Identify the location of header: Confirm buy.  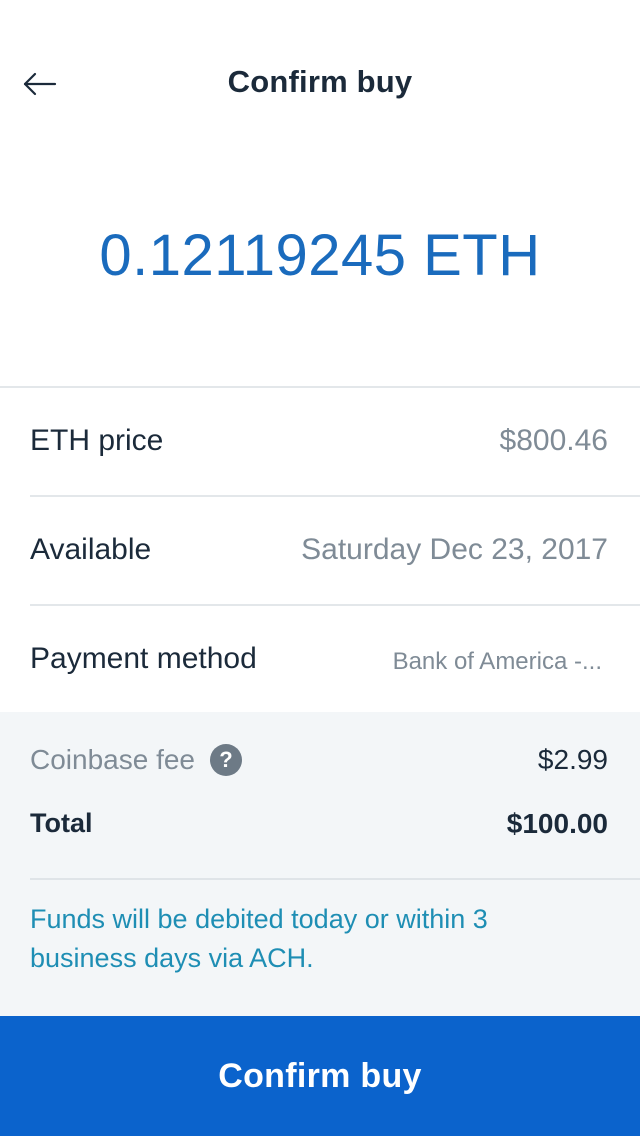
(320, 85).